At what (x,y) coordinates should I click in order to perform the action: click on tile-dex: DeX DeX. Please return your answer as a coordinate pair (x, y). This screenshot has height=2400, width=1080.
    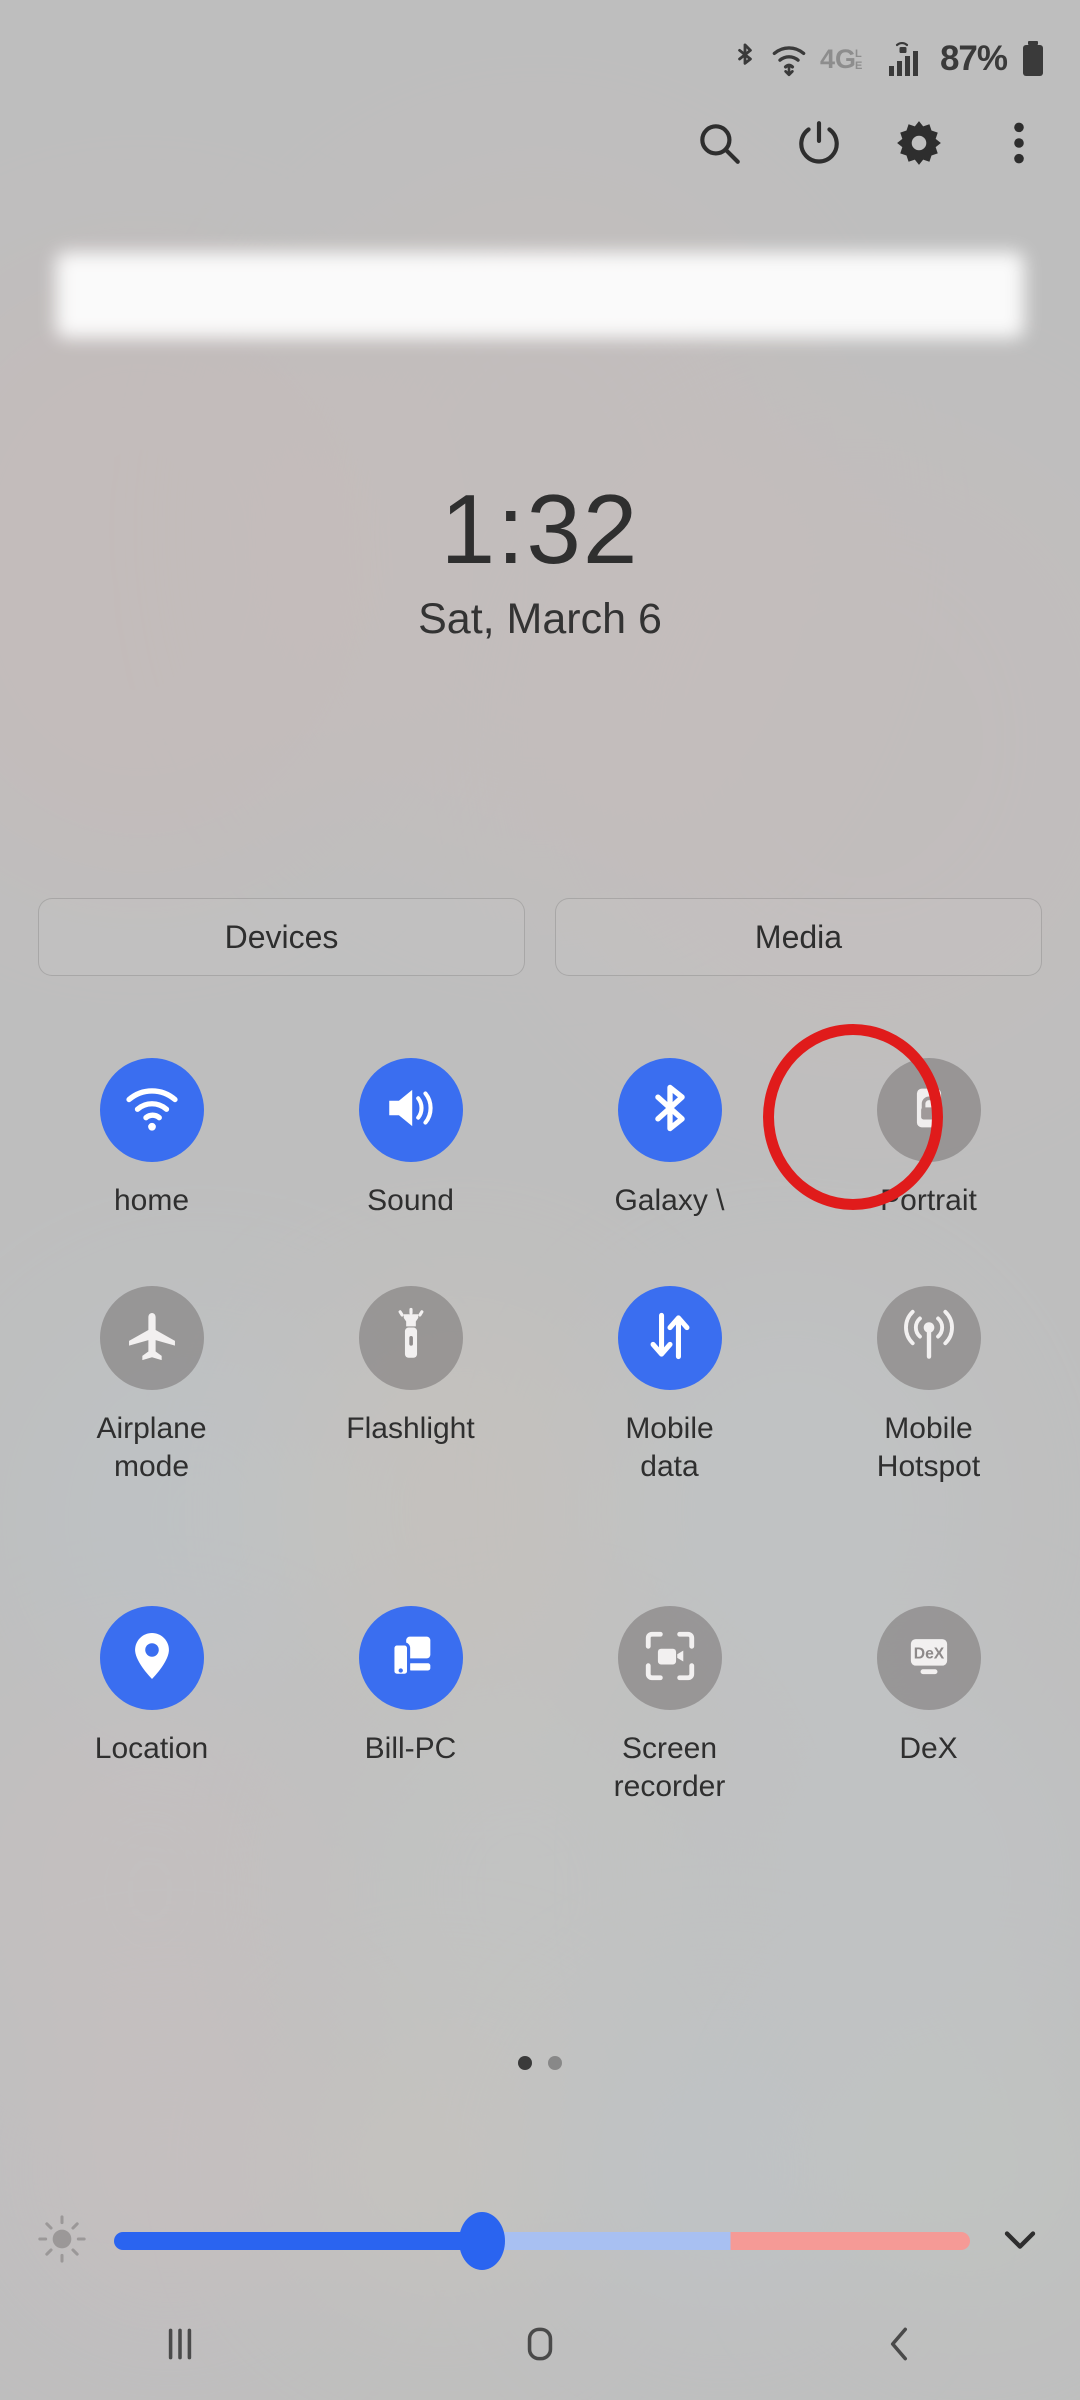
    Looking at the image, I should click on (928, 1756).